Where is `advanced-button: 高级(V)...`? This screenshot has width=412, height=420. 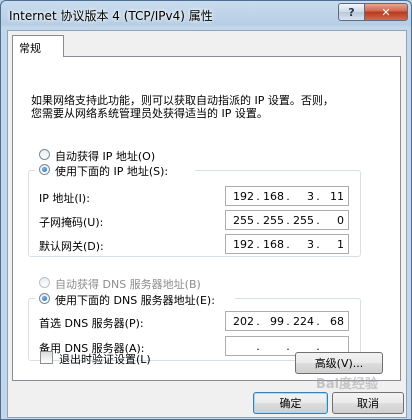 advanced-button: 高级(V)... is located at coordinates (339, 363).